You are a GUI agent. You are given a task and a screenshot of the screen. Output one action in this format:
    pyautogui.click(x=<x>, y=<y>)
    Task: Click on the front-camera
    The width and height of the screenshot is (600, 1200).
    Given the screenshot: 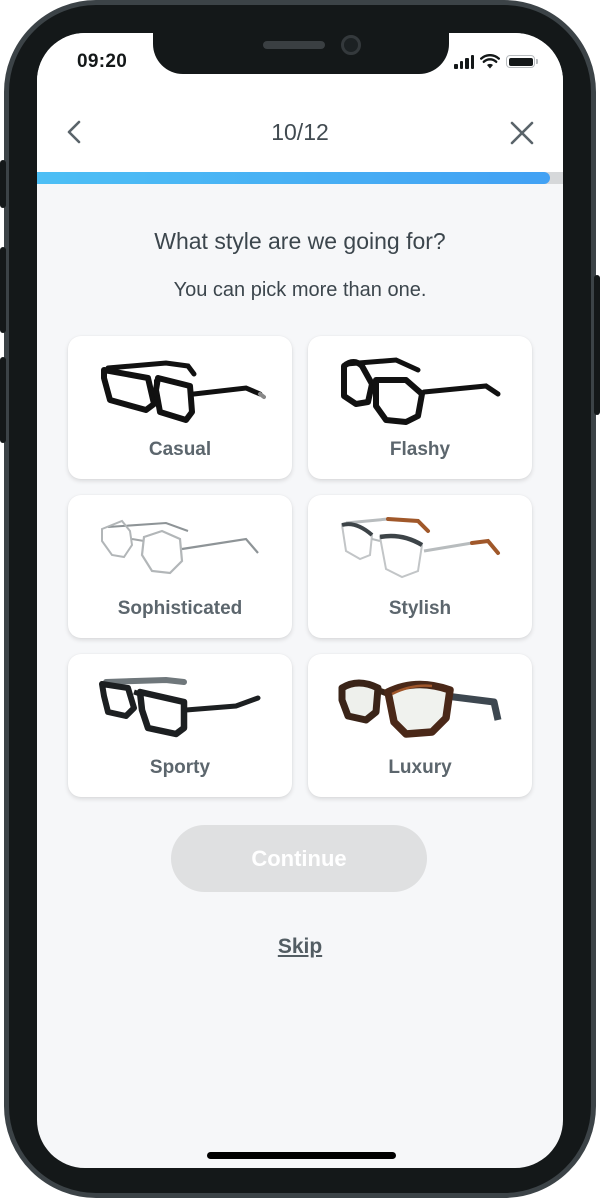 What is the action you would take?
    pyautogui.click(x=351, y=45)
    